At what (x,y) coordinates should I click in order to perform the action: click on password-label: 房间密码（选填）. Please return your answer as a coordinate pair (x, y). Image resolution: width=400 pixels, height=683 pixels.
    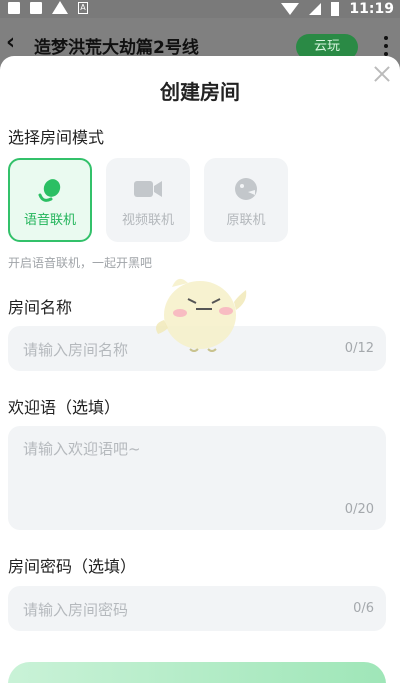
    Looking at the image, I should click on (72, 566).